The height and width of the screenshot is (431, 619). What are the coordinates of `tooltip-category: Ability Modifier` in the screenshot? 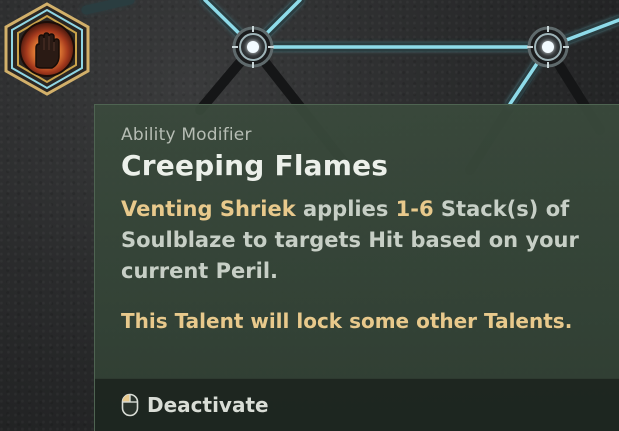 It's located at (186, 135).